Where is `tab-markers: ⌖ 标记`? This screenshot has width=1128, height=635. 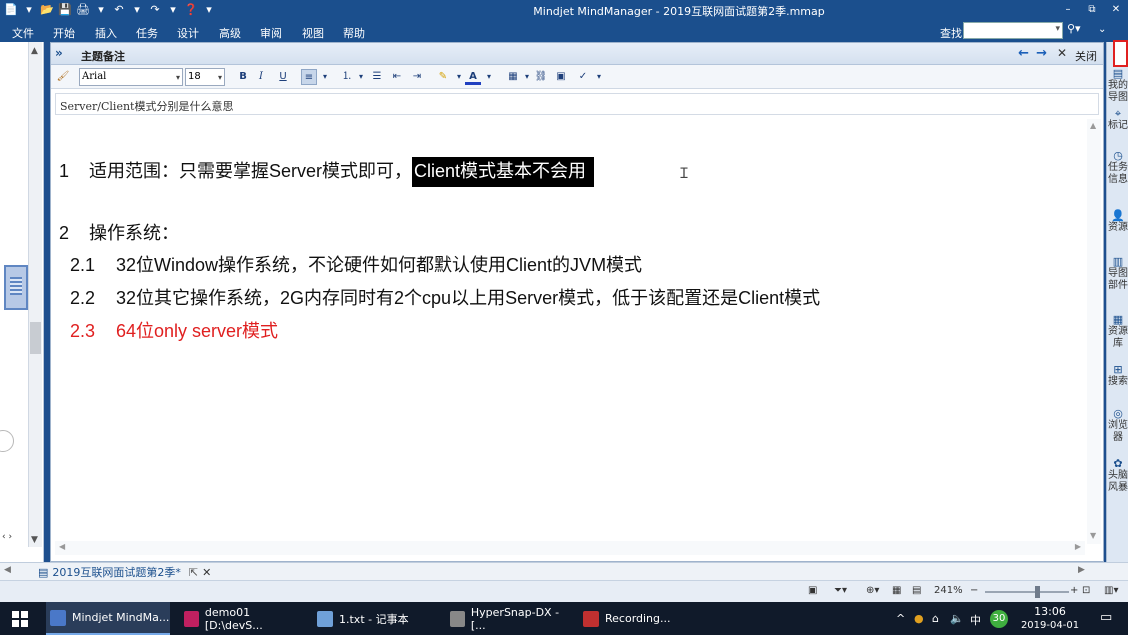
tab-markers: ⌖ 标记 is located at coordinates (1118, 120).